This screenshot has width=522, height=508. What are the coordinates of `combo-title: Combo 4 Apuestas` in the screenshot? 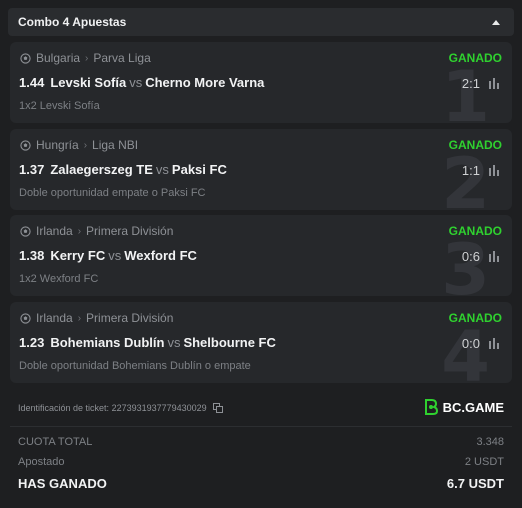 It's located at (72, 22).